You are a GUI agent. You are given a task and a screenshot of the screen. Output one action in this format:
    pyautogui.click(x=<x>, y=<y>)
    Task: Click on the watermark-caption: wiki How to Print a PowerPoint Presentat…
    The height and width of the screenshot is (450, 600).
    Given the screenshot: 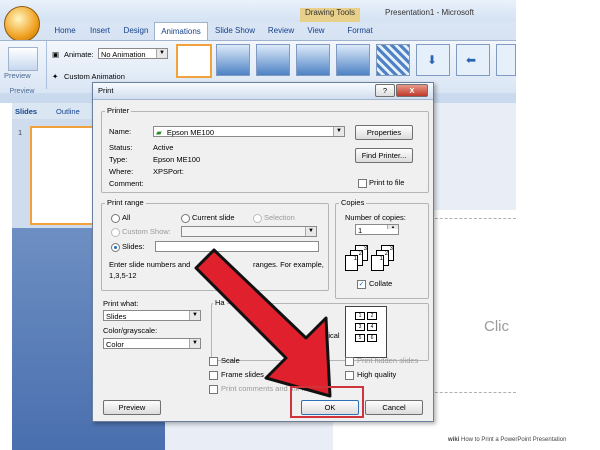 What is the action you would take?
    pyautogui.click(x=507, y=440)
    